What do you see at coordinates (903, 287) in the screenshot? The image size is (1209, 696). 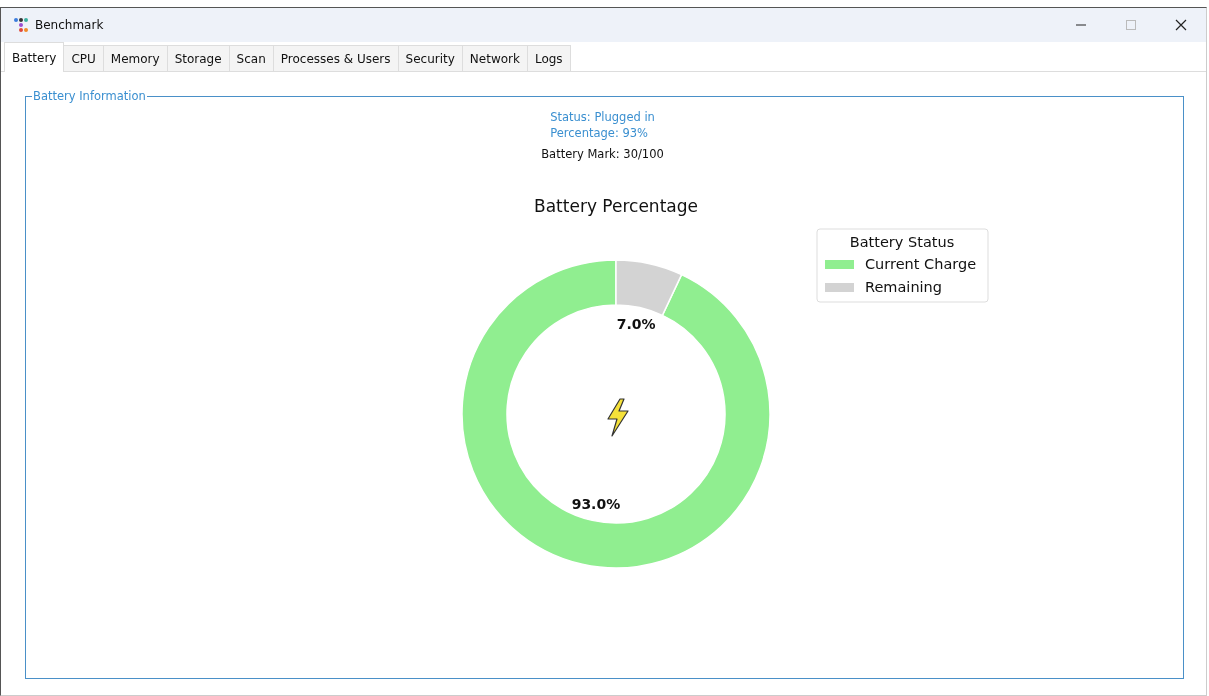 I see `legend-label: Remaining` at bounding box center [903, 287].